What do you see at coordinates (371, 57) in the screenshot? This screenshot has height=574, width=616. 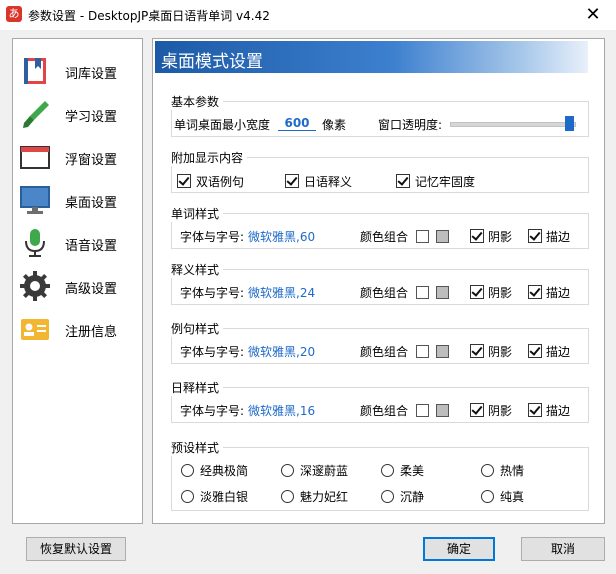 I see `panel-header: 桌面模式设置` at bounding box center [371, 57].